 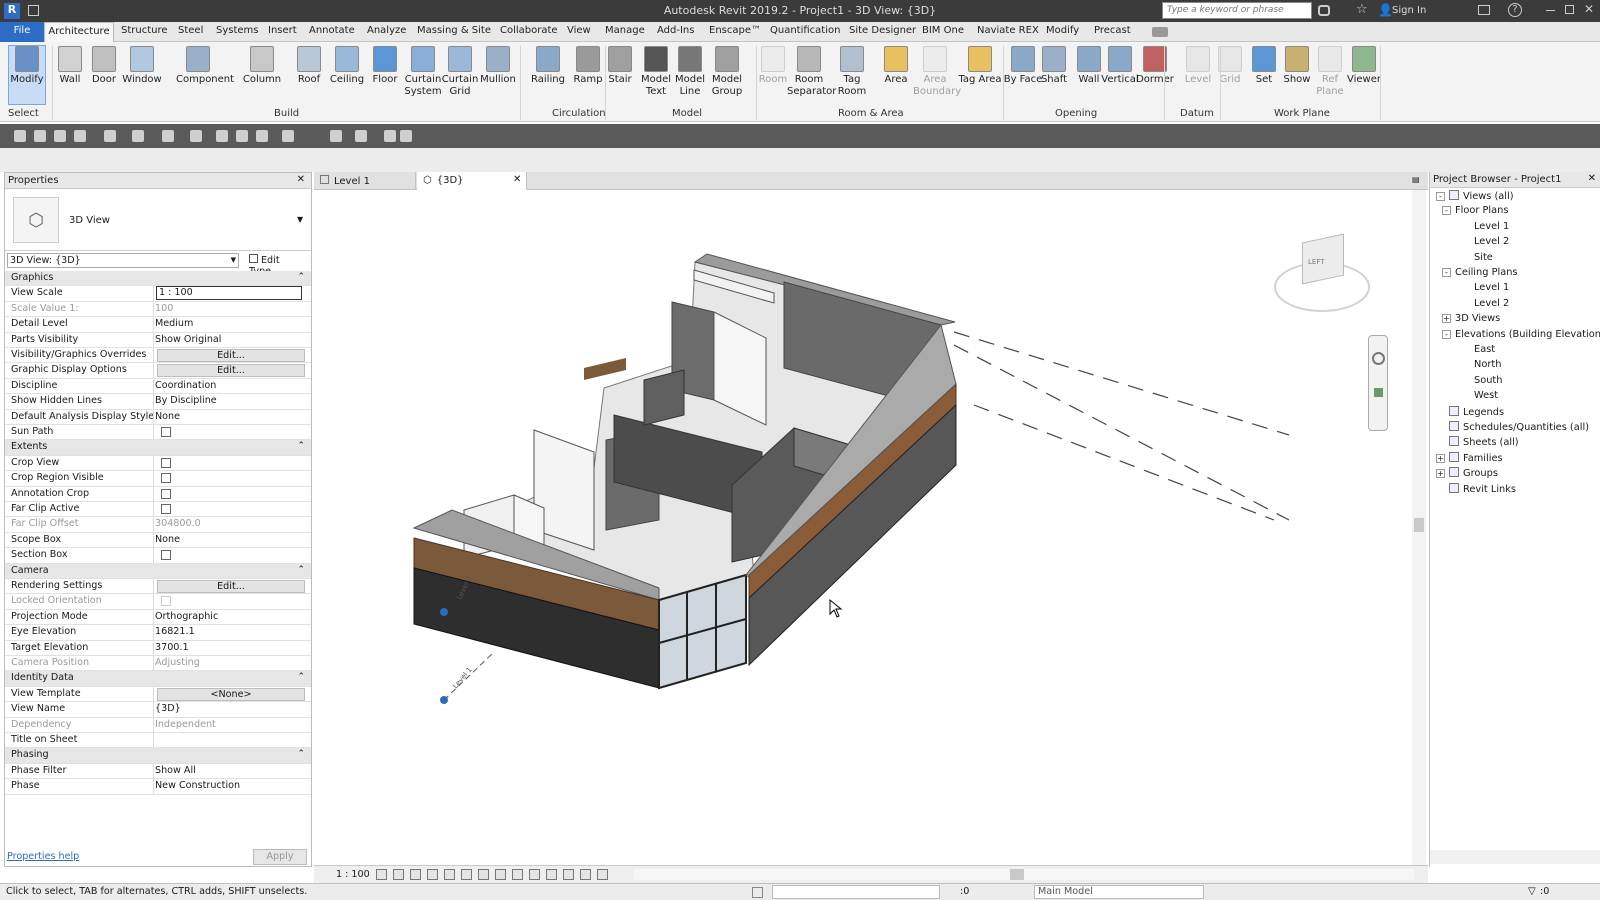 What do you see at coordinates (190, 30) in the screenshot?
I see `tab-steel: Steel` at bounding box center [190, 30].